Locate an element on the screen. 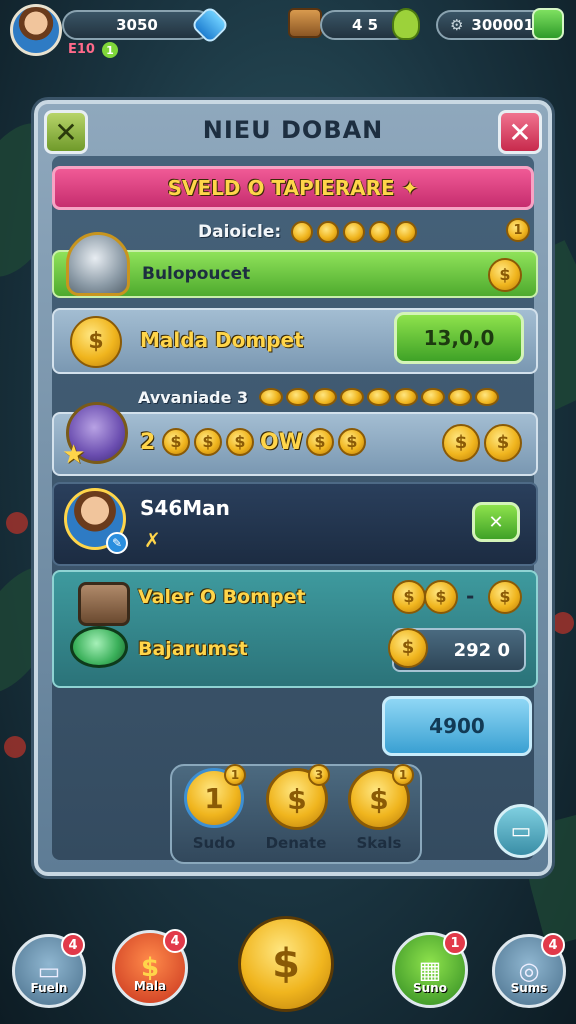  nav-fueln-badge: 4 is located at coordinates (73, 945).